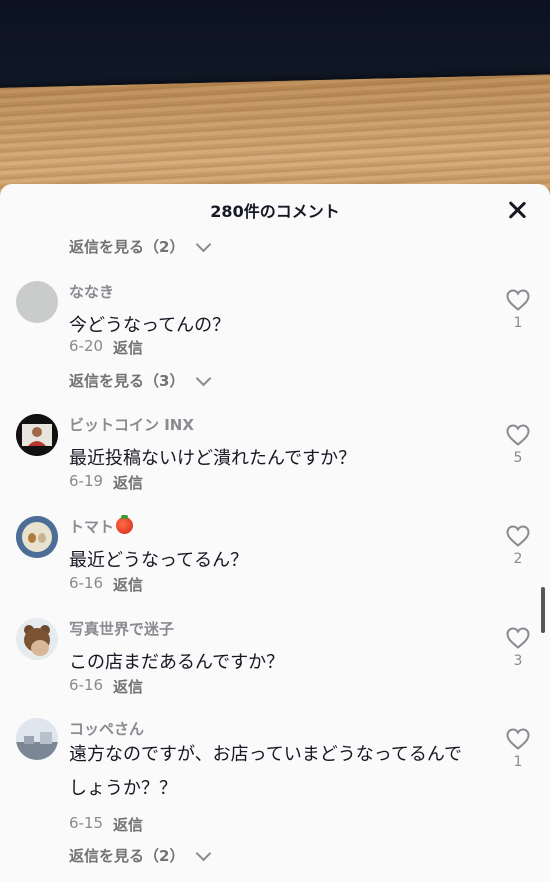 The width and height of the screenshot is (550, 882). What do you see at coordinates (121, 628) in the screenshot?
I see `comment-username: 写真世界で迷子` at bounding box center [121, 628].